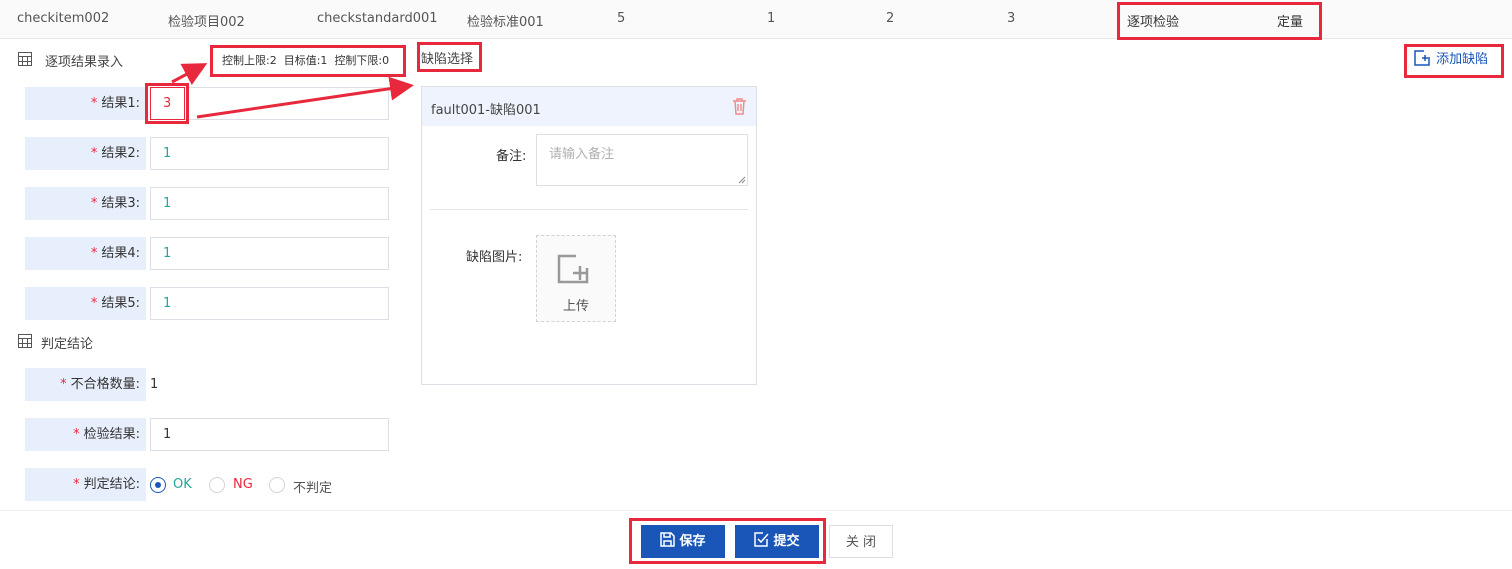 The image size is (1512, 569). What do you see at coordinates (589, 209) in the screenshot?
I see `divider` at bounding box center [589, 209].